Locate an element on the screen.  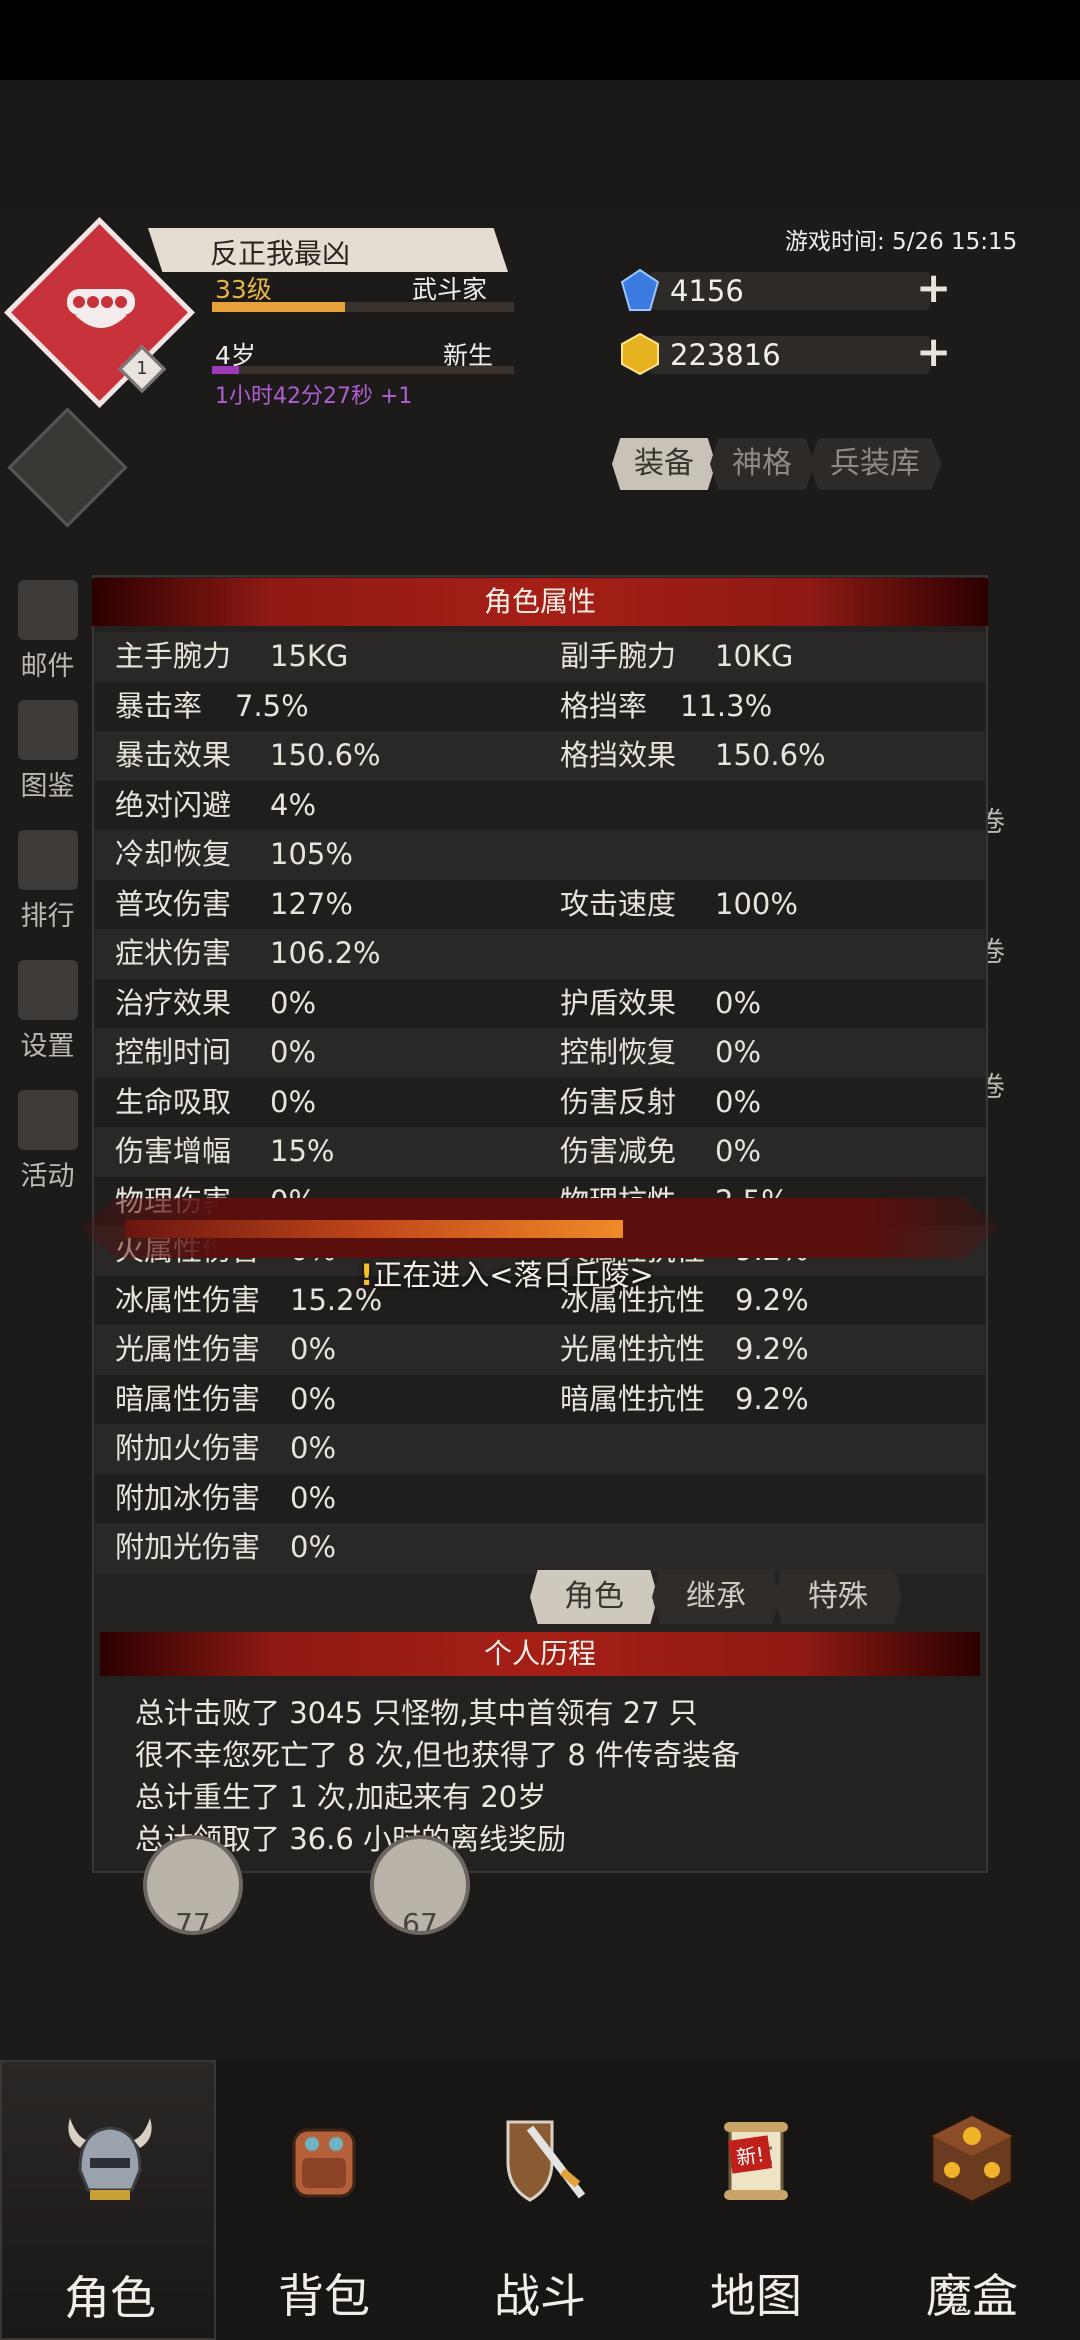
bottom-nav: 角色 背包 战斗 地图 魔盒 is located at coordinates (540, 2200).